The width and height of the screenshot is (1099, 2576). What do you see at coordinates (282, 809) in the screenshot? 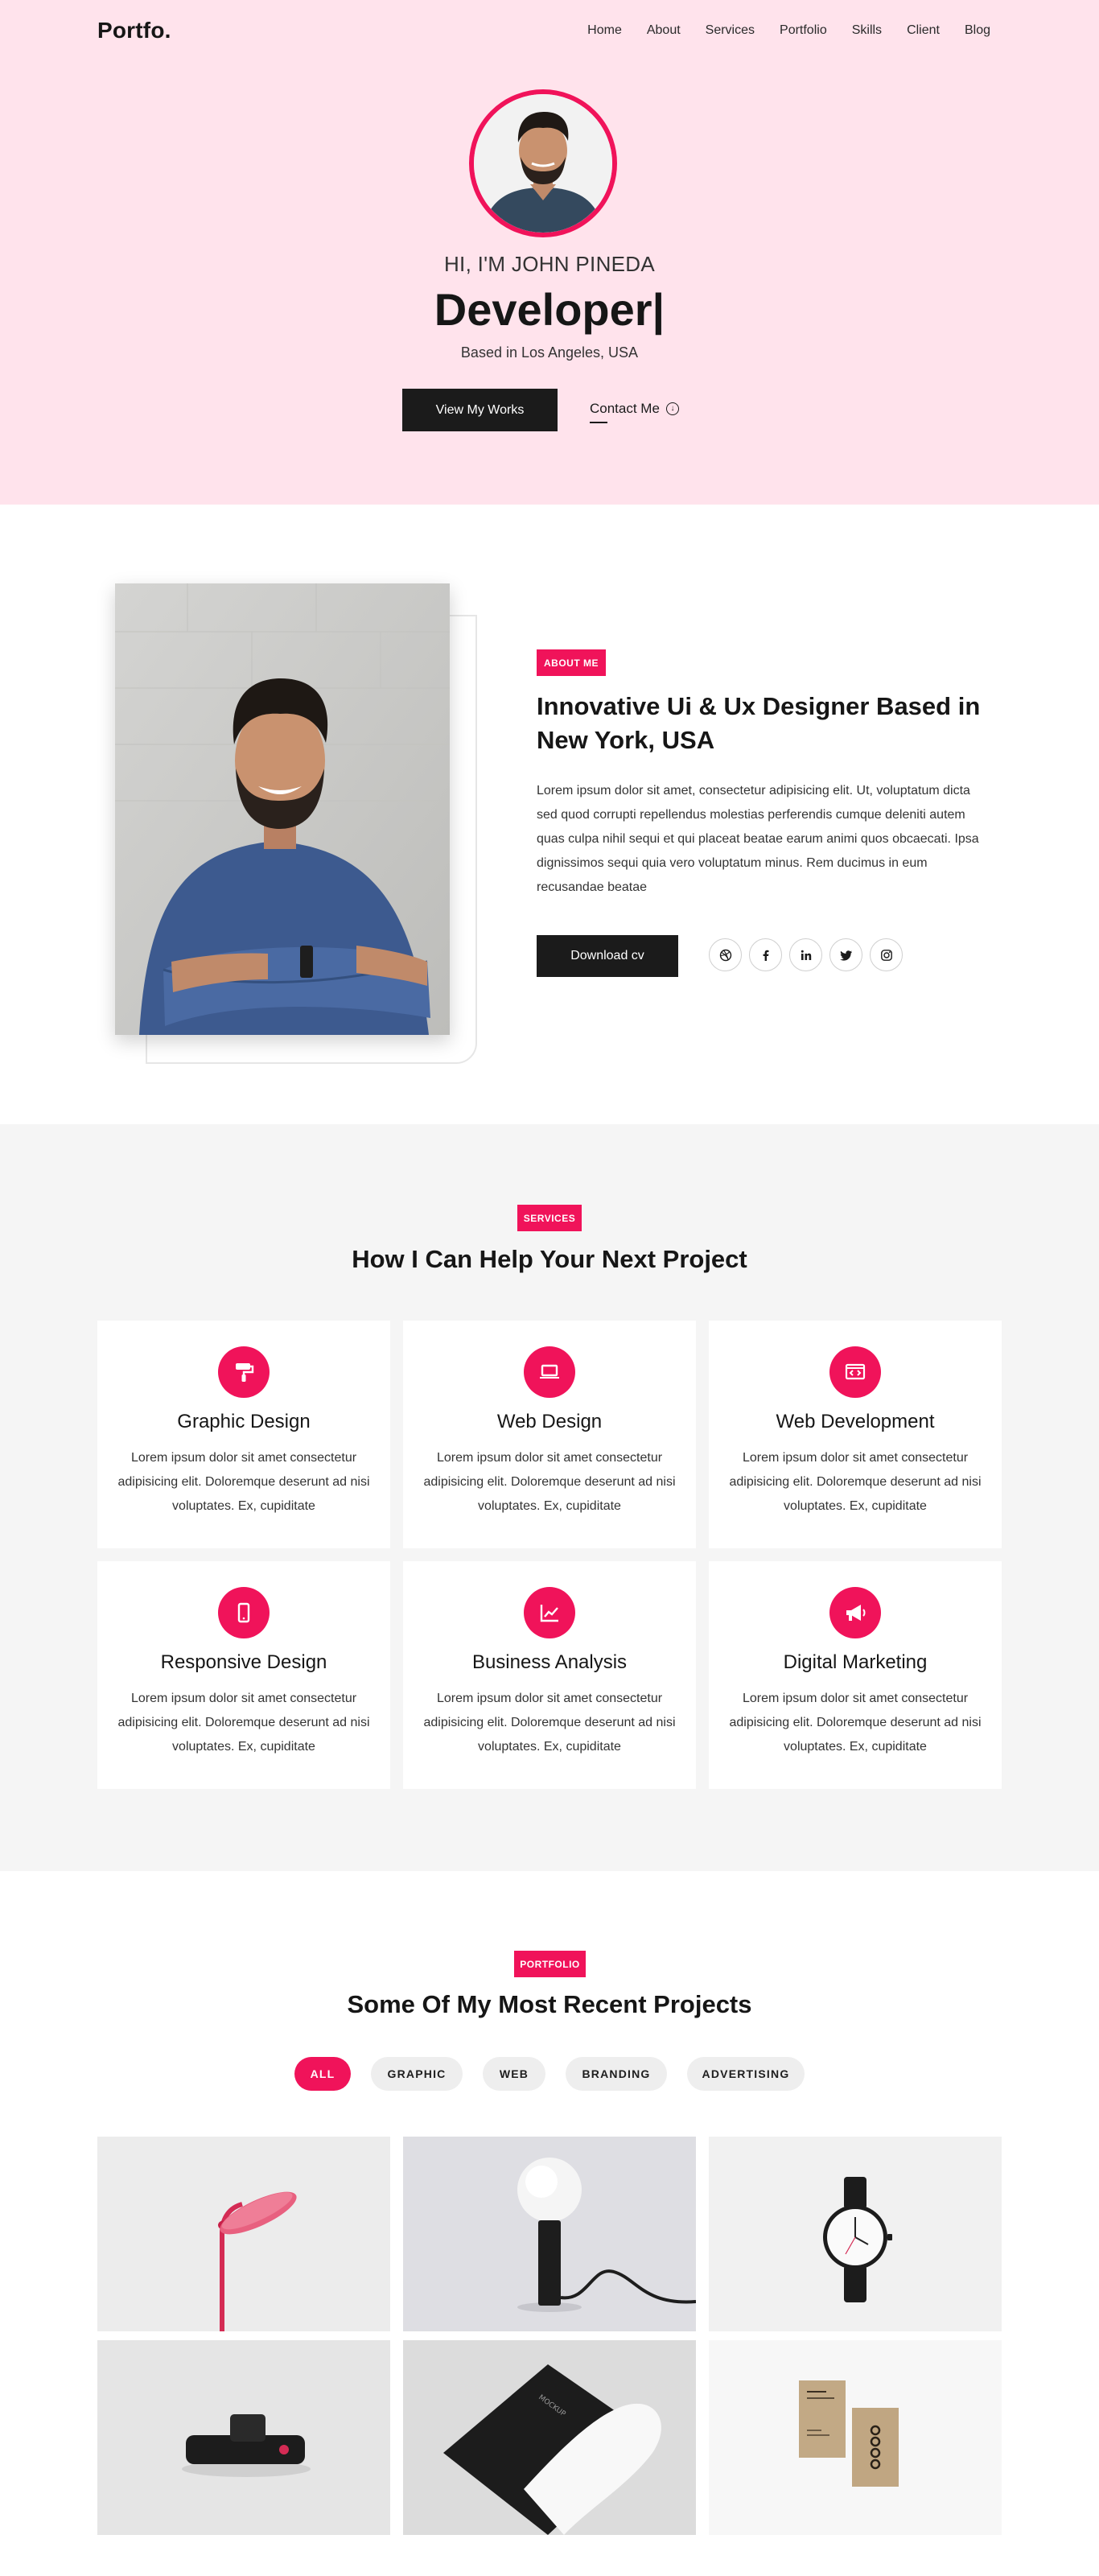
I see `about-photo` at bounding box center [282, 809].